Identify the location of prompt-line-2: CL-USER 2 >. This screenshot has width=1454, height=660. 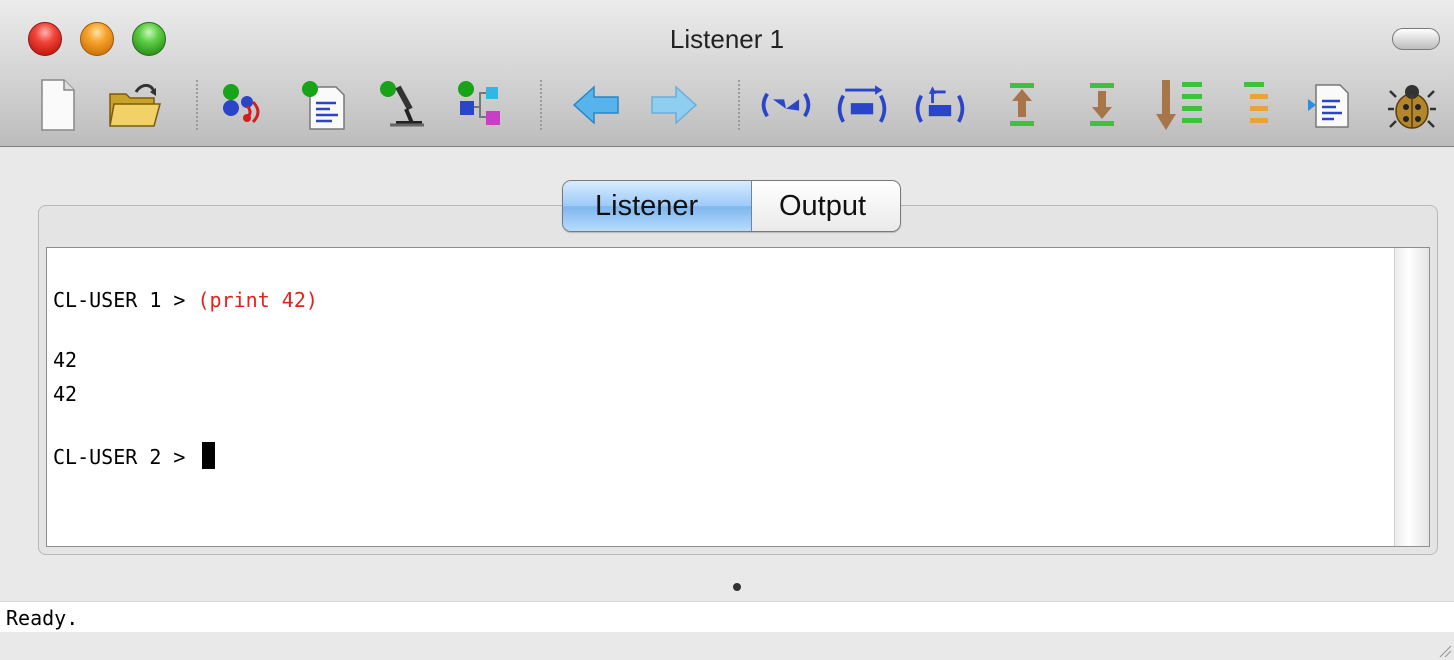
(134, 455).